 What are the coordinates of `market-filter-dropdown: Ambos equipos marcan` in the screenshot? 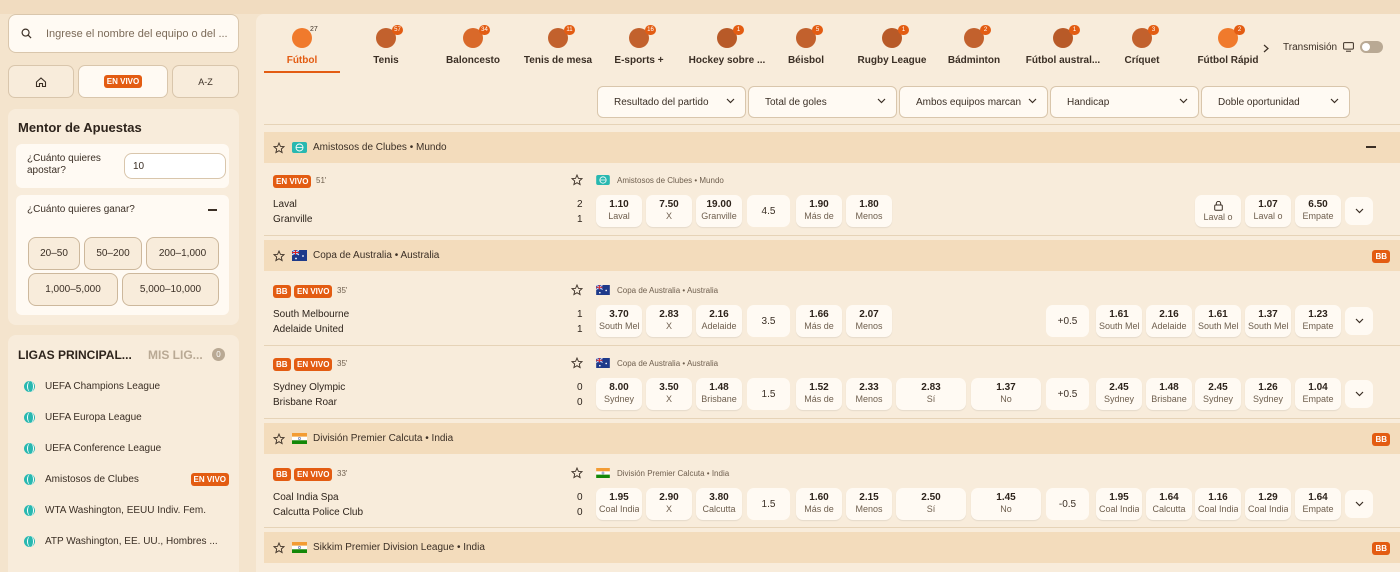 It's located at (973, 102).